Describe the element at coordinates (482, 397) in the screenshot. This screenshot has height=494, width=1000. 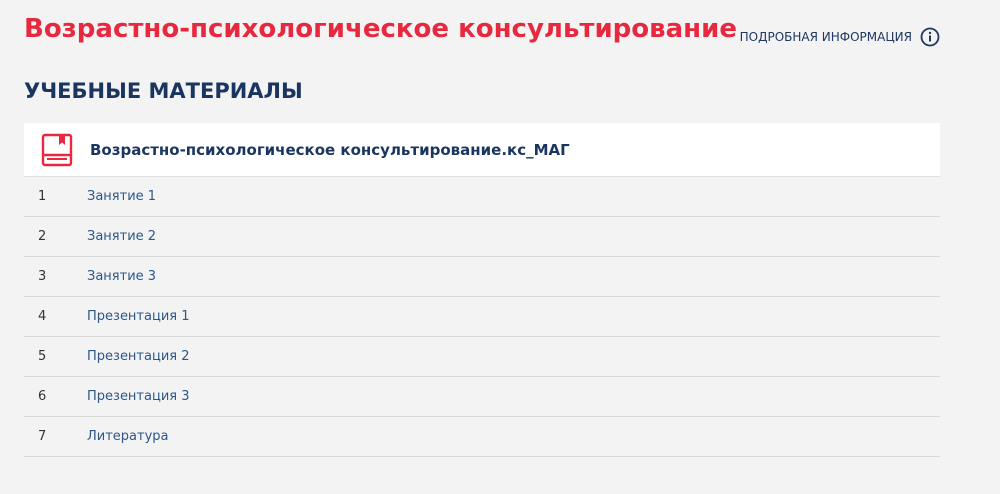
I see `list-item: 6 Презентация 3` at that location.